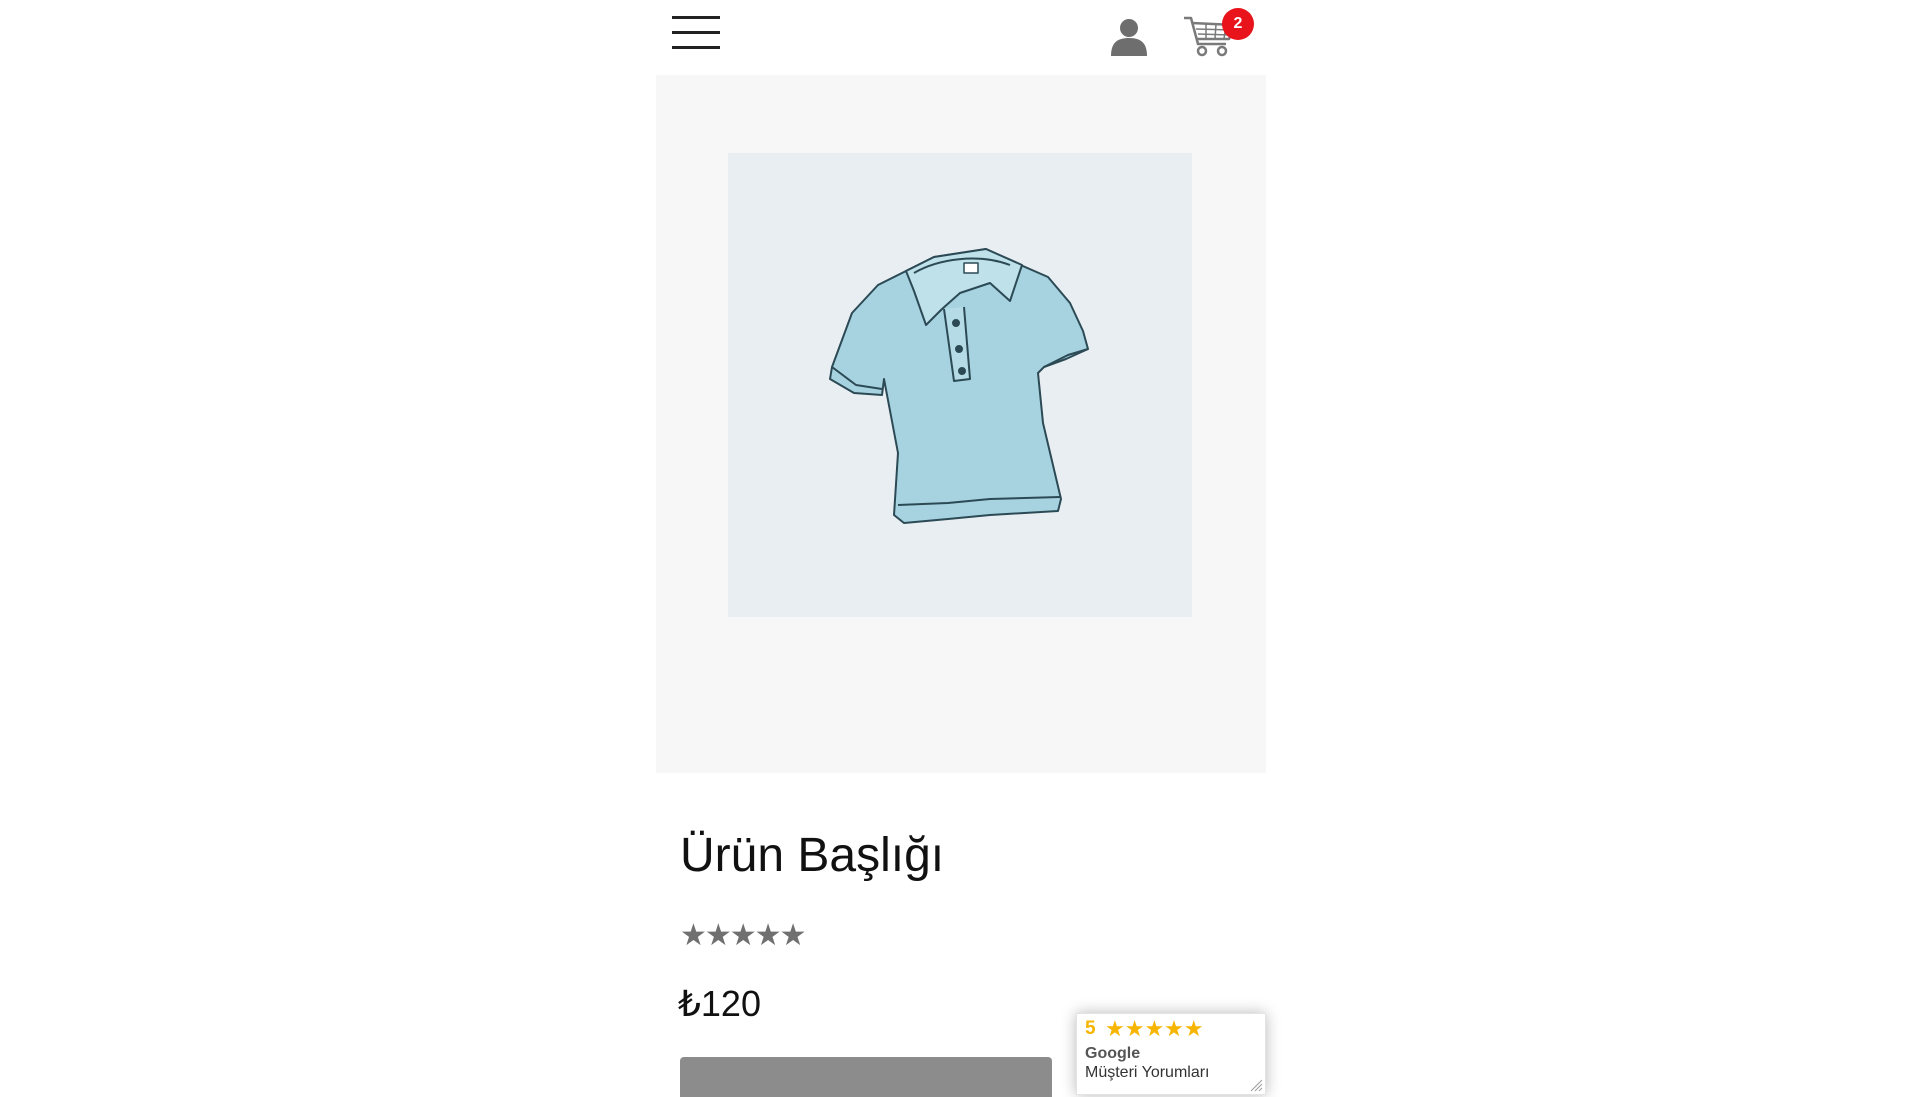  What do you see at coordinates (696, 47) in the screenshot?
I see `menu-line-bottom` at bounding box center [696, 47].